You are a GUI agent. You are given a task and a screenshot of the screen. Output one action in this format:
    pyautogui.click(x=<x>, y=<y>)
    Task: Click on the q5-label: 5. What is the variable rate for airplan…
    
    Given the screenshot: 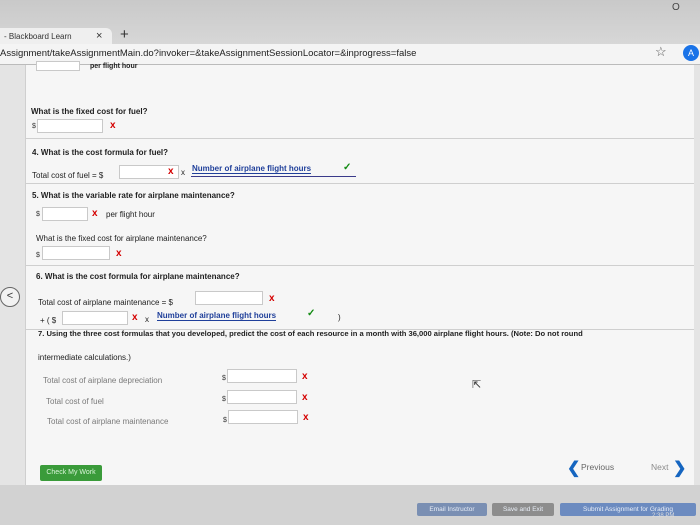 What is the action you would take?
    pyautogui.click(x=133, y=195)
    